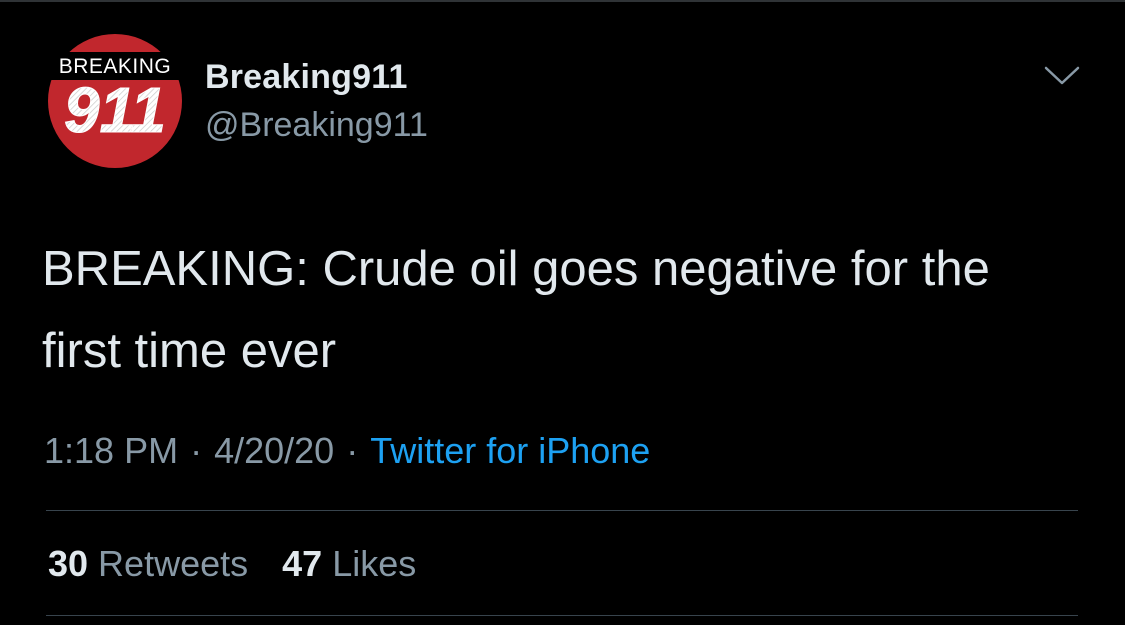 This screenshot has height=625, width=1125. I want to click on retweets-label: Retweets, so click(173, 563).